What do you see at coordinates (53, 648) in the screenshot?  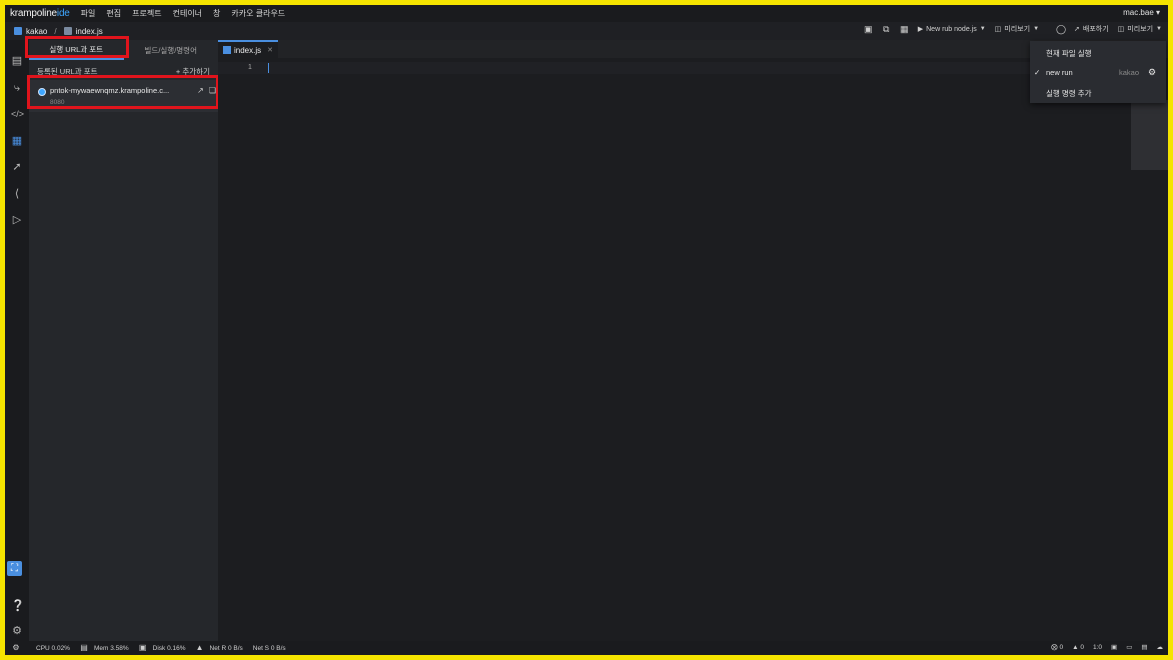 I see `status-cpu: CPU 0.02%` at bounding box center [53, 648].